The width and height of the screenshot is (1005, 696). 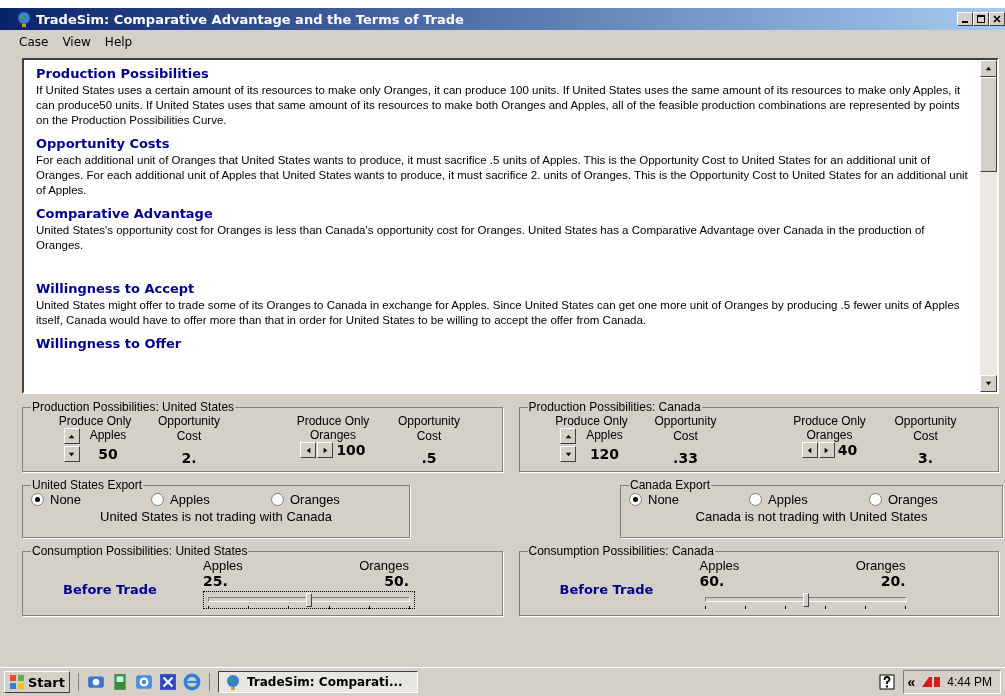 What do you see at coordinates (931, 682) in the screenshot?
I see `graphics-tray-icon` at bounding box center [931, 682].